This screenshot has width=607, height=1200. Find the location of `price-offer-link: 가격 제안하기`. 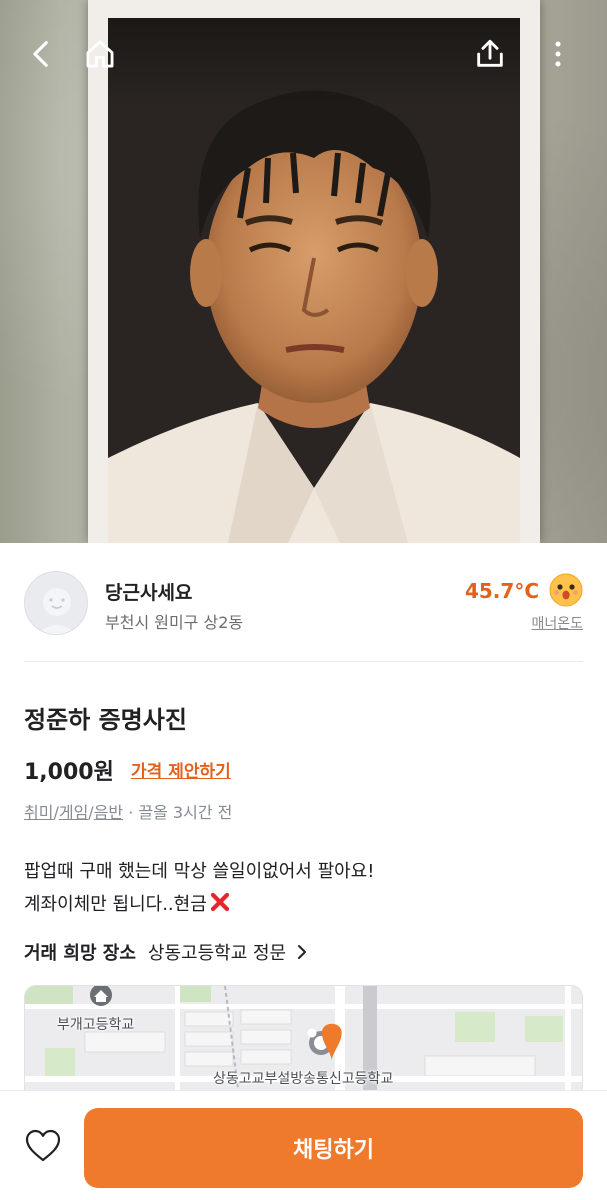

price-offer-link: 가격 제안하기 is located at coordinates (181, 769).